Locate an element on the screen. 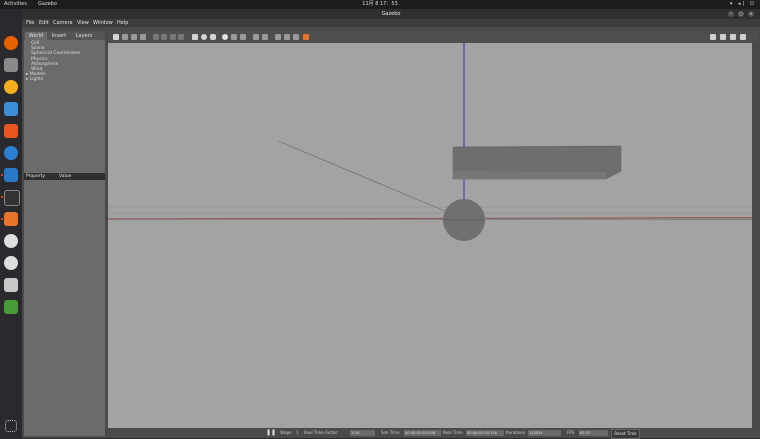  firefox-icon is located at coordinates (11, 43).